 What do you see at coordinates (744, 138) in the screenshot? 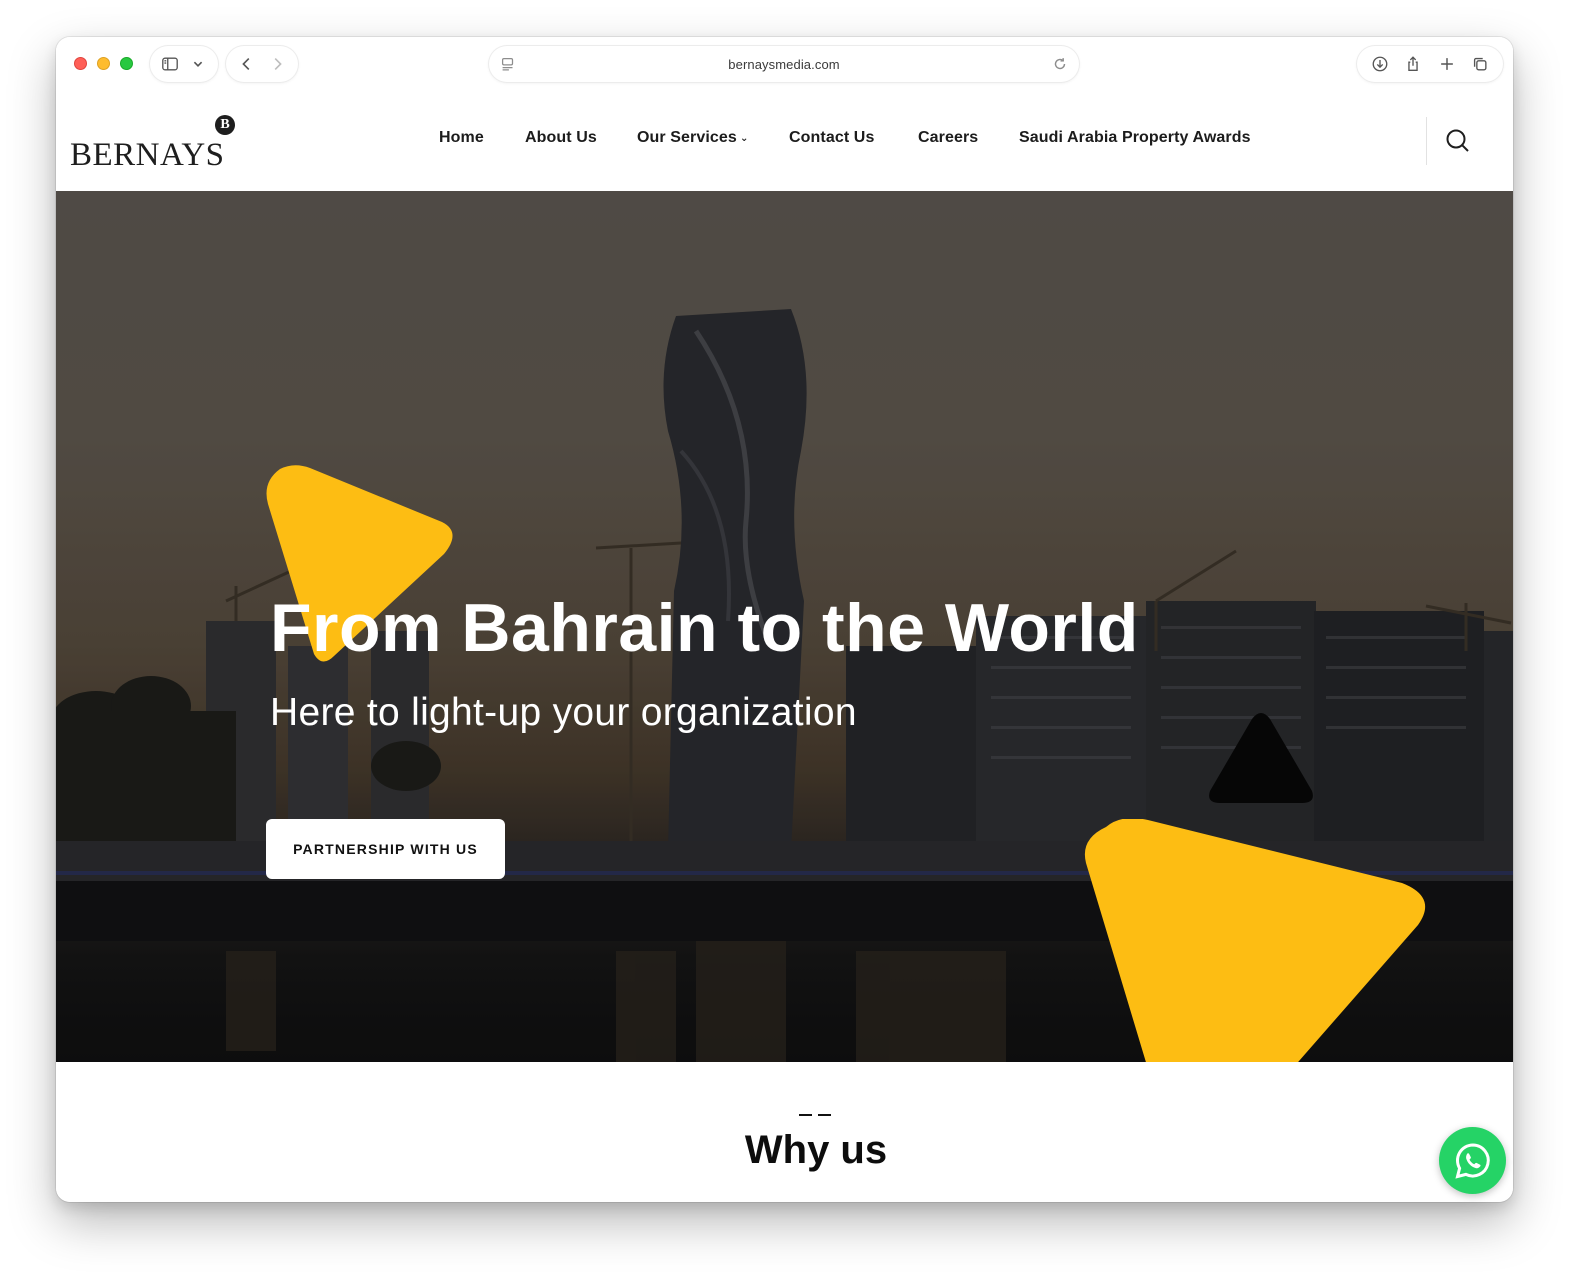
I see `chevron-down-icon: ⌄` at bounding box center [744, 138].